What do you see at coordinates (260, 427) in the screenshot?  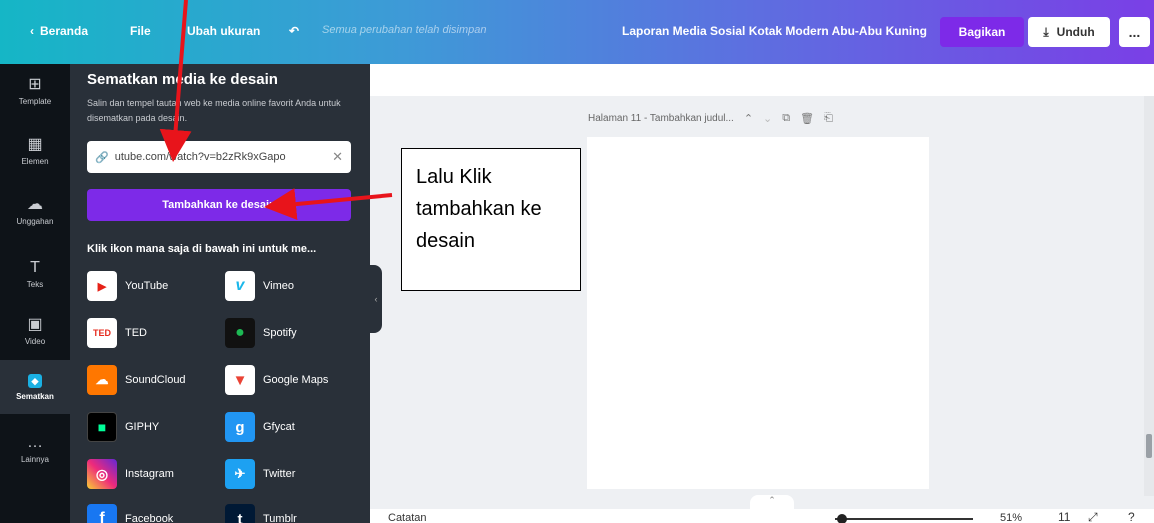 I see `service-gfycat: g Gfycat` at bounding box center [260, 427].